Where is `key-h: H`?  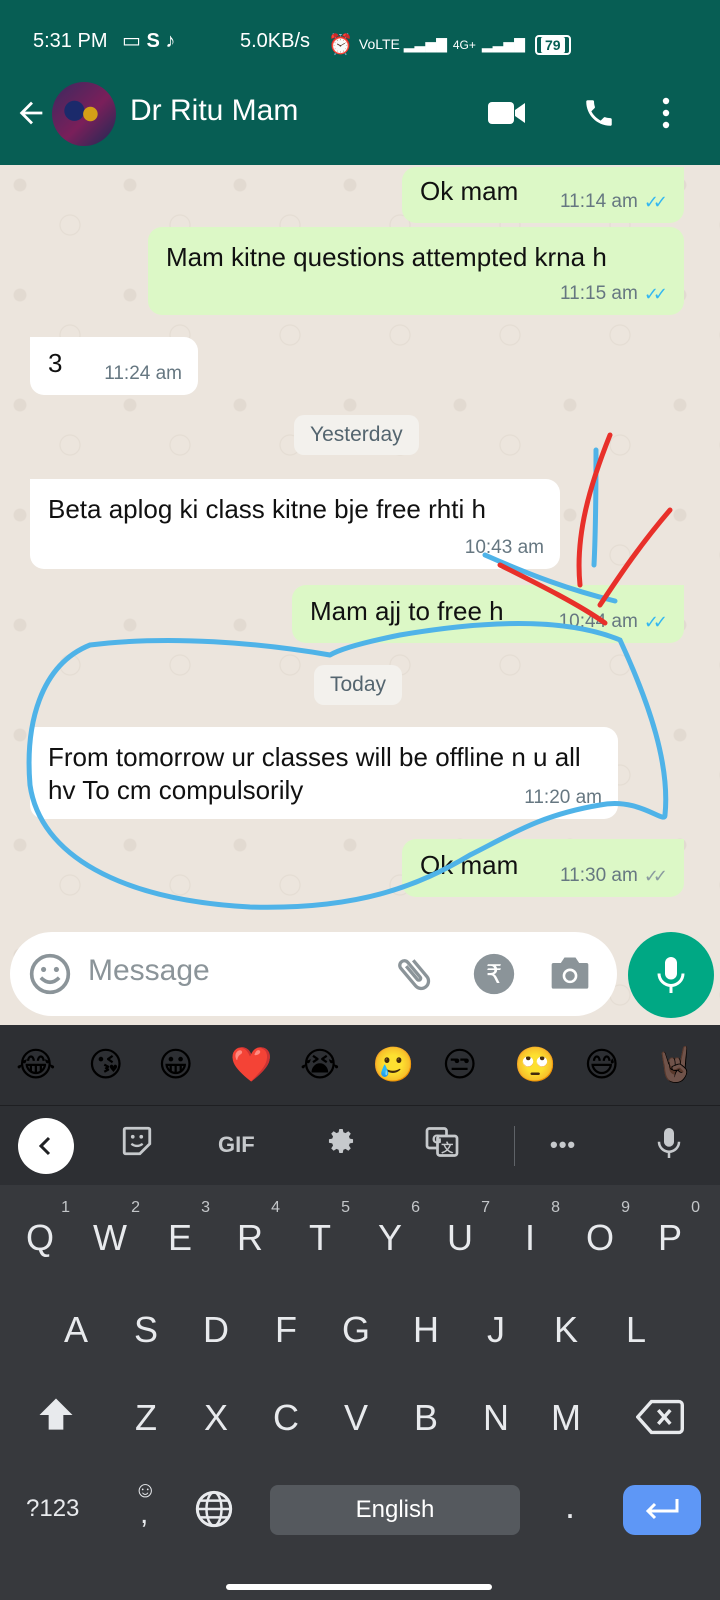 key-h: H is located at coordinates (426, 1330).